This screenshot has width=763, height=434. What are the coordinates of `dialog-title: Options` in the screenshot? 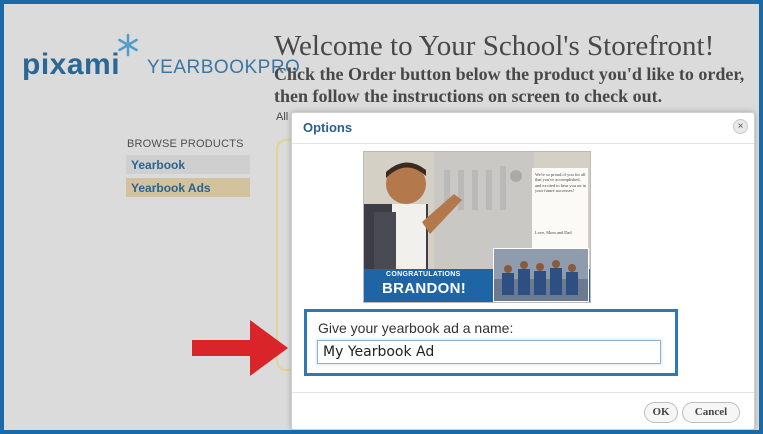 It's located at (328, 127).